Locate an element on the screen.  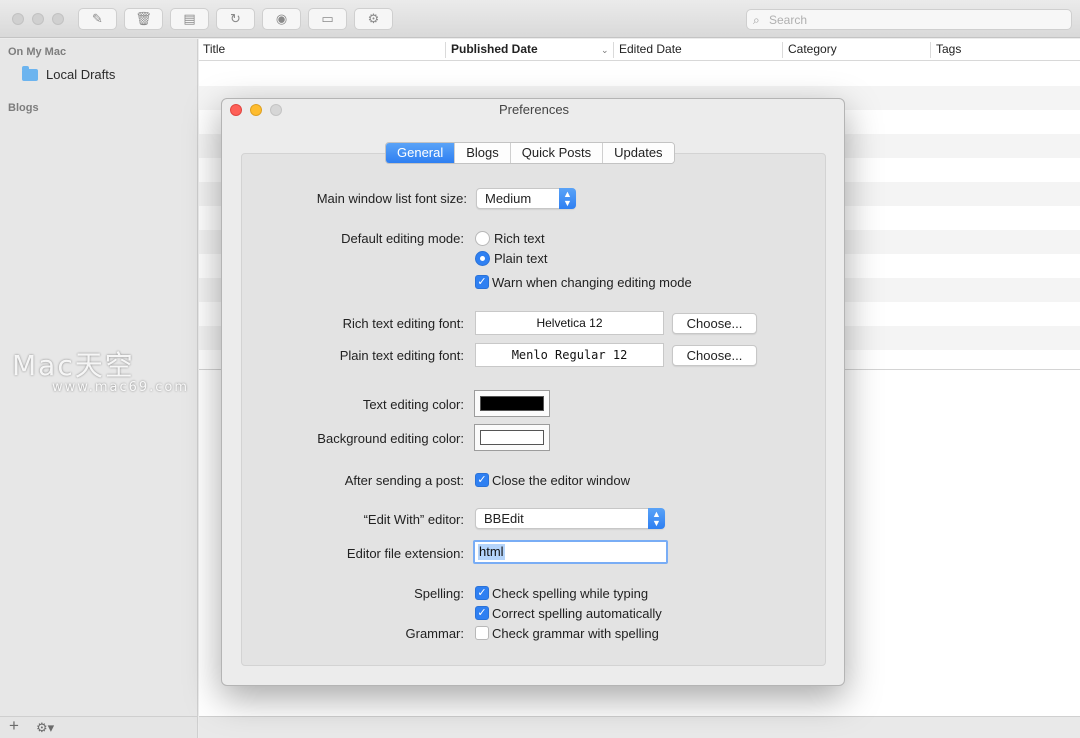
delete-button: 🗑 is located at coordinates (143, 19).